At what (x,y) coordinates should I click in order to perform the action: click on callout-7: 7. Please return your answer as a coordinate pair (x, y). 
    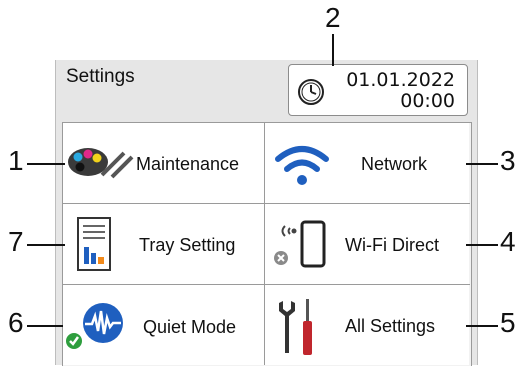
    Looking at the image, I should click on (16, 241).